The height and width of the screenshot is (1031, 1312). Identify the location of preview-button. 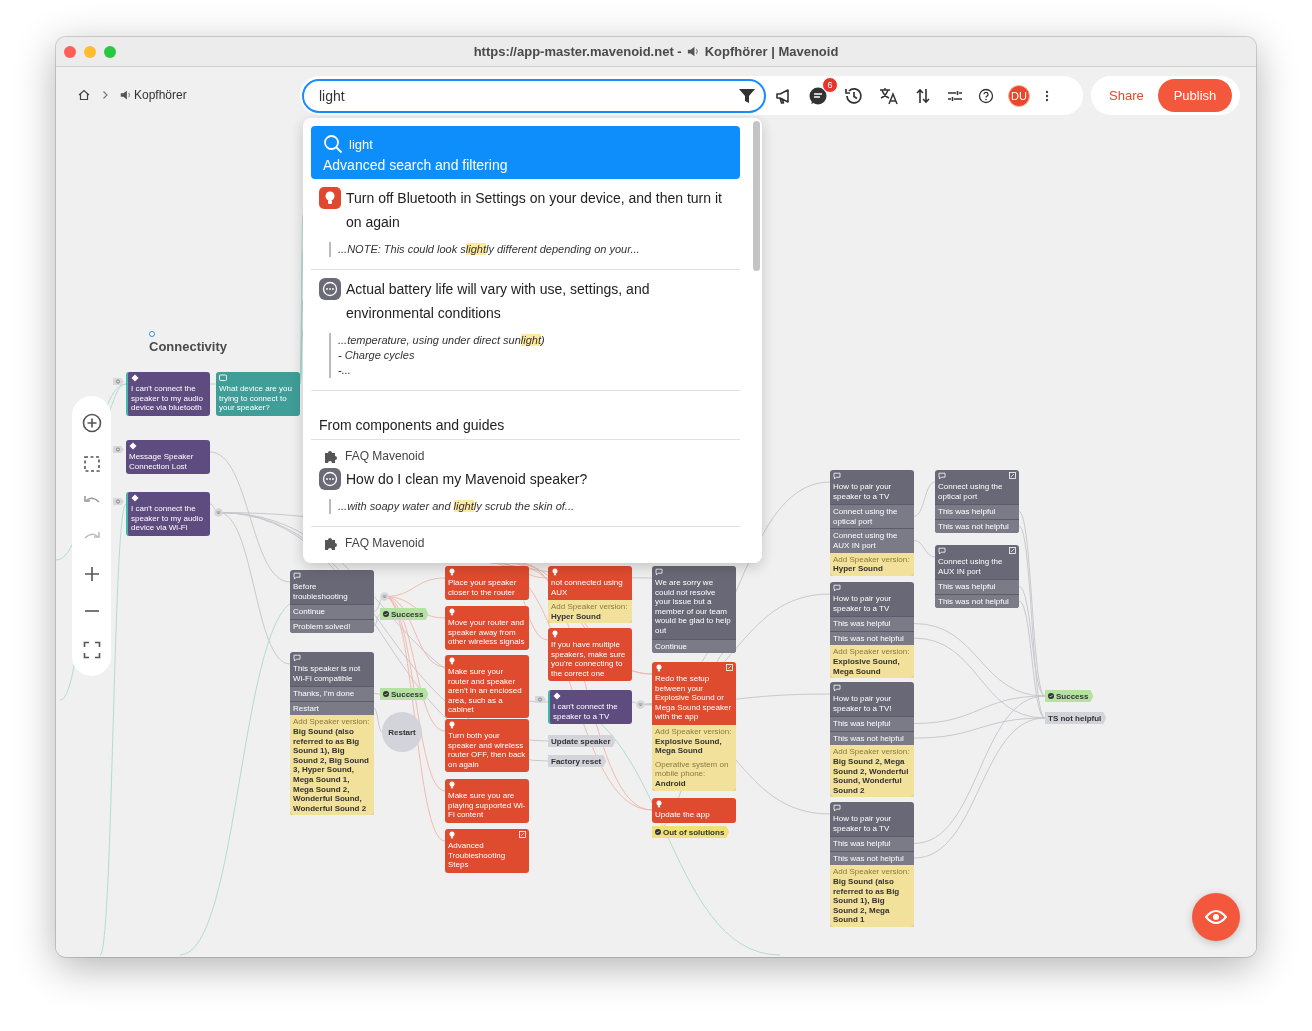
(1216, 917).